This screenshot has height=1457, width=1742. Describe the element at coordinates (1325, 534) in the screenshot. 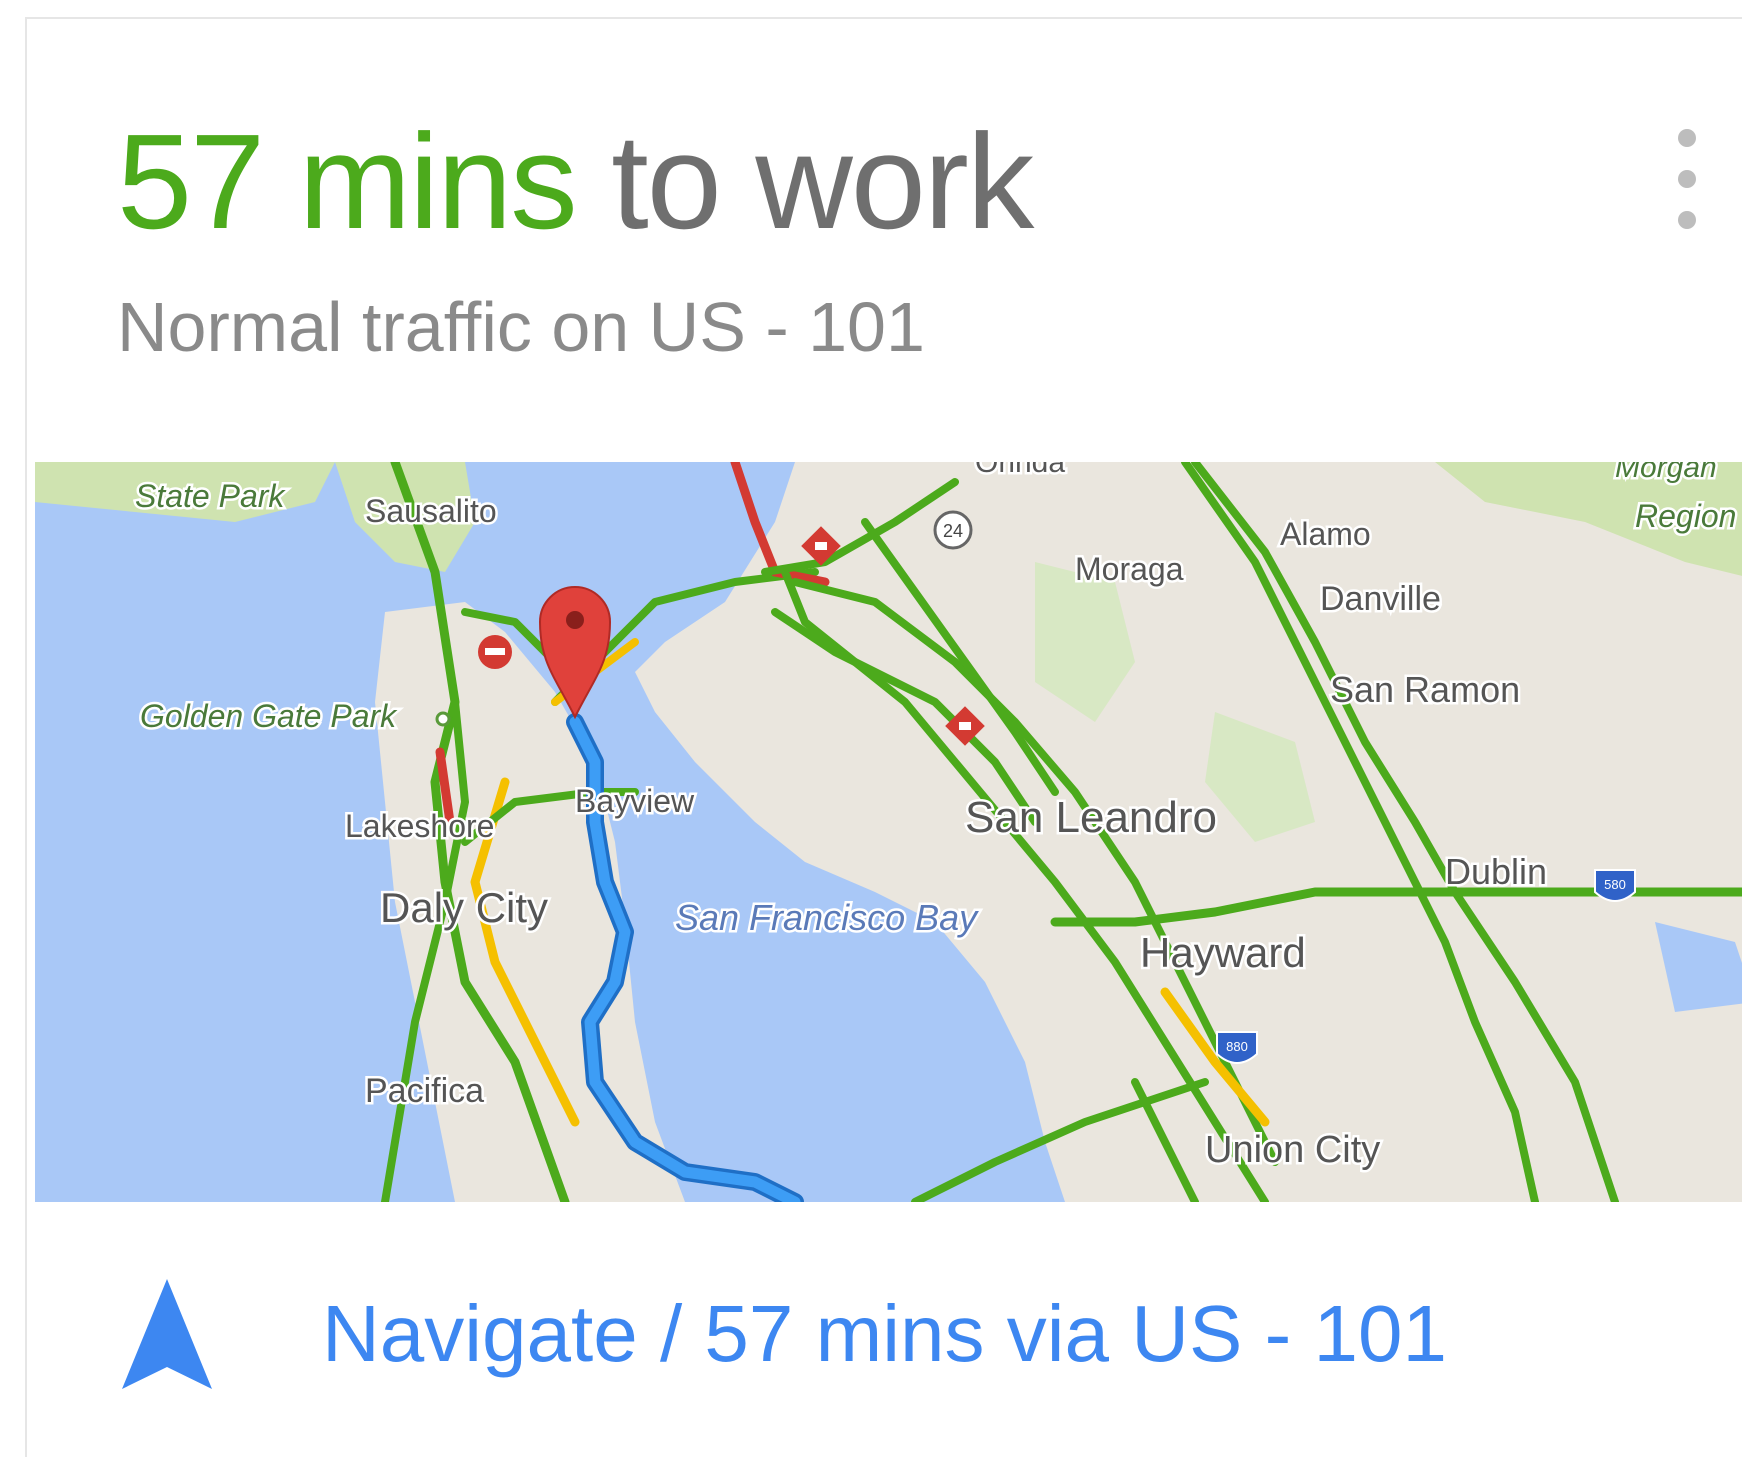

I see `map-label-alamo: Alamo` at that location.